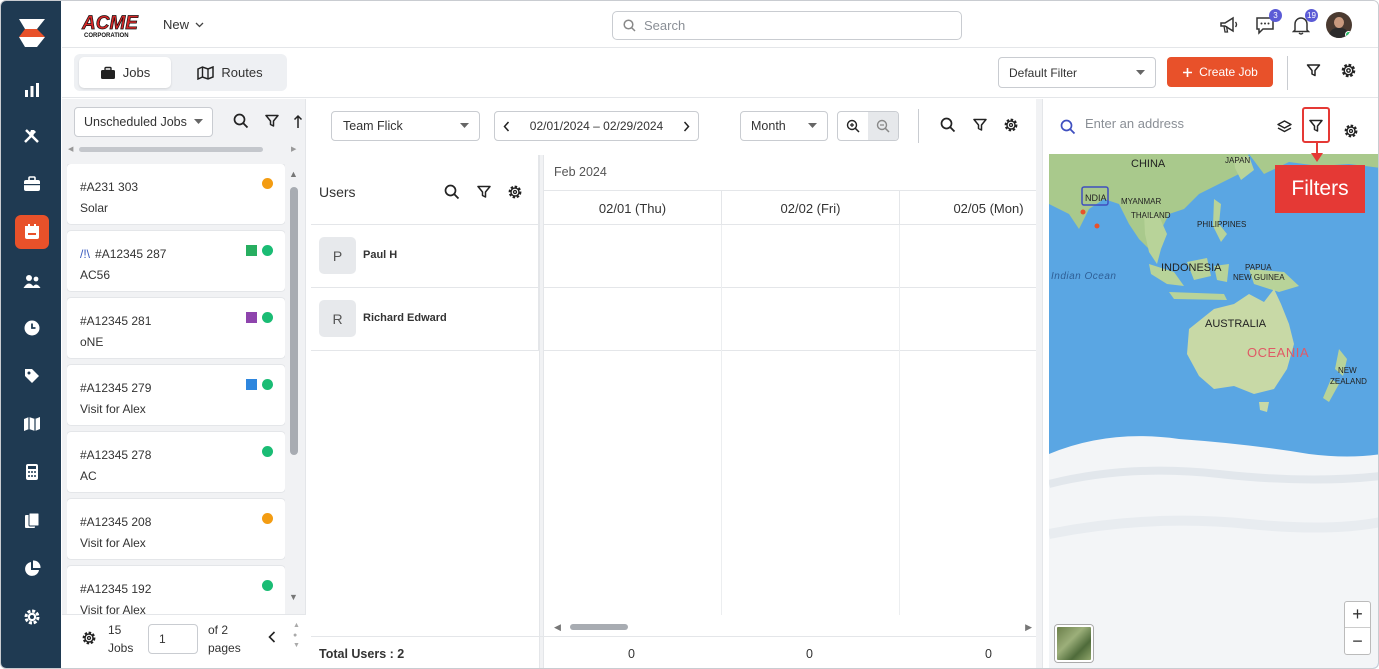 The width and height of the screenshot is (1379, 669). Describe the element at coordinates (296, 636) in the screenshot. I see `page-spinner: ▲ ● ▼` at that location.